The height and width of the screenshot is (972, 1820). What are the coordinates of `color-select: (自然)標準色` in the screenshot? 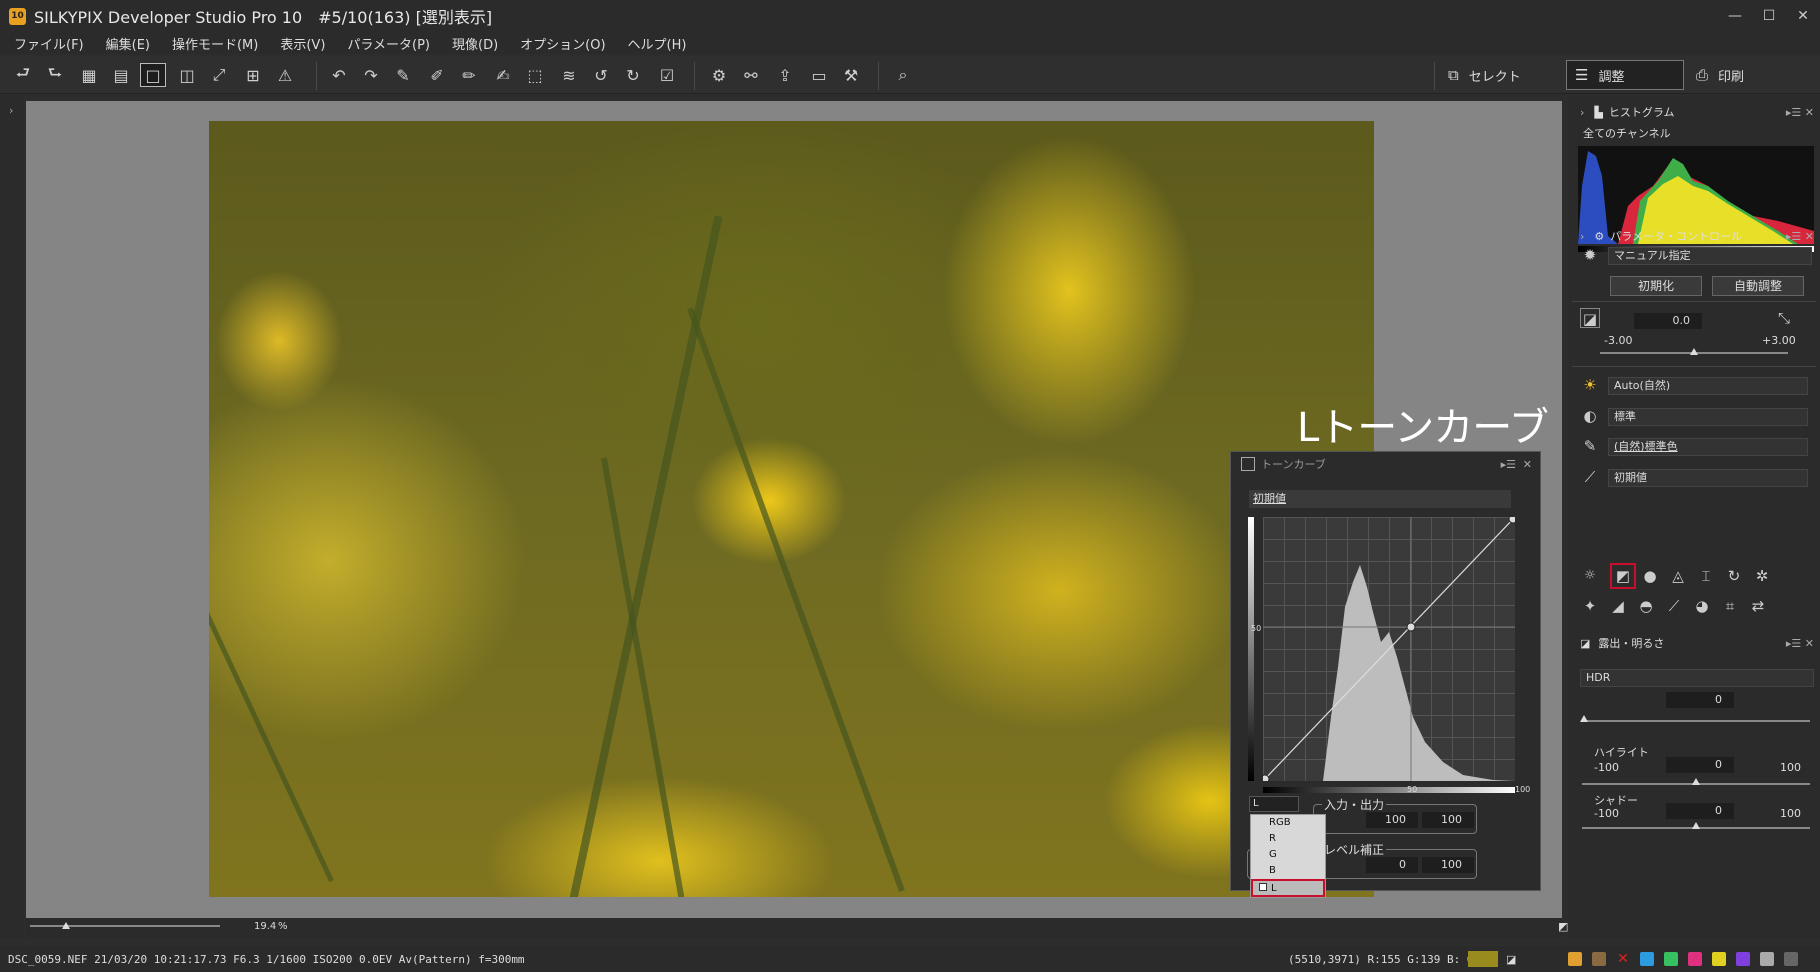 It's located at (1708, 447).